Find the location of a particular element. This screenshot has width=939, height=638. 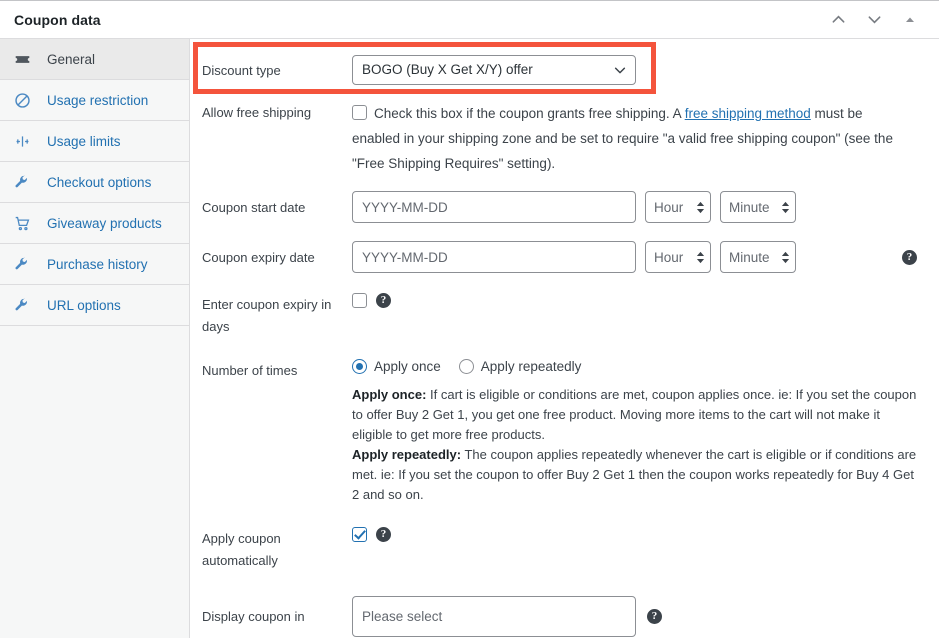

sidebar-item-label: Usage limits is located at coordinates (84, 141).